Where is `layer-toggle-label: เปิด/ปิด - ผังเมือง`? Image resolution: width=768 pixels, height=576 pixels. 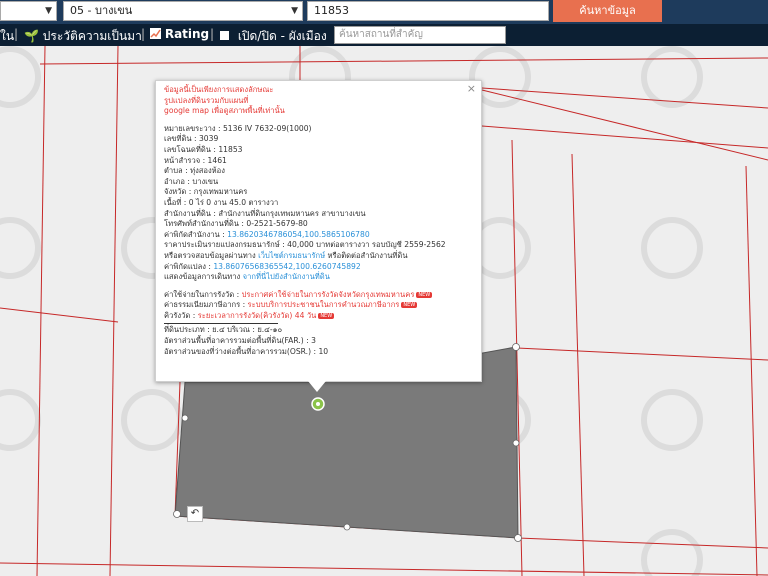 layer-toggle-label: เปิด/ปิด - ผังเมือง is located at coordinates (282, 36).